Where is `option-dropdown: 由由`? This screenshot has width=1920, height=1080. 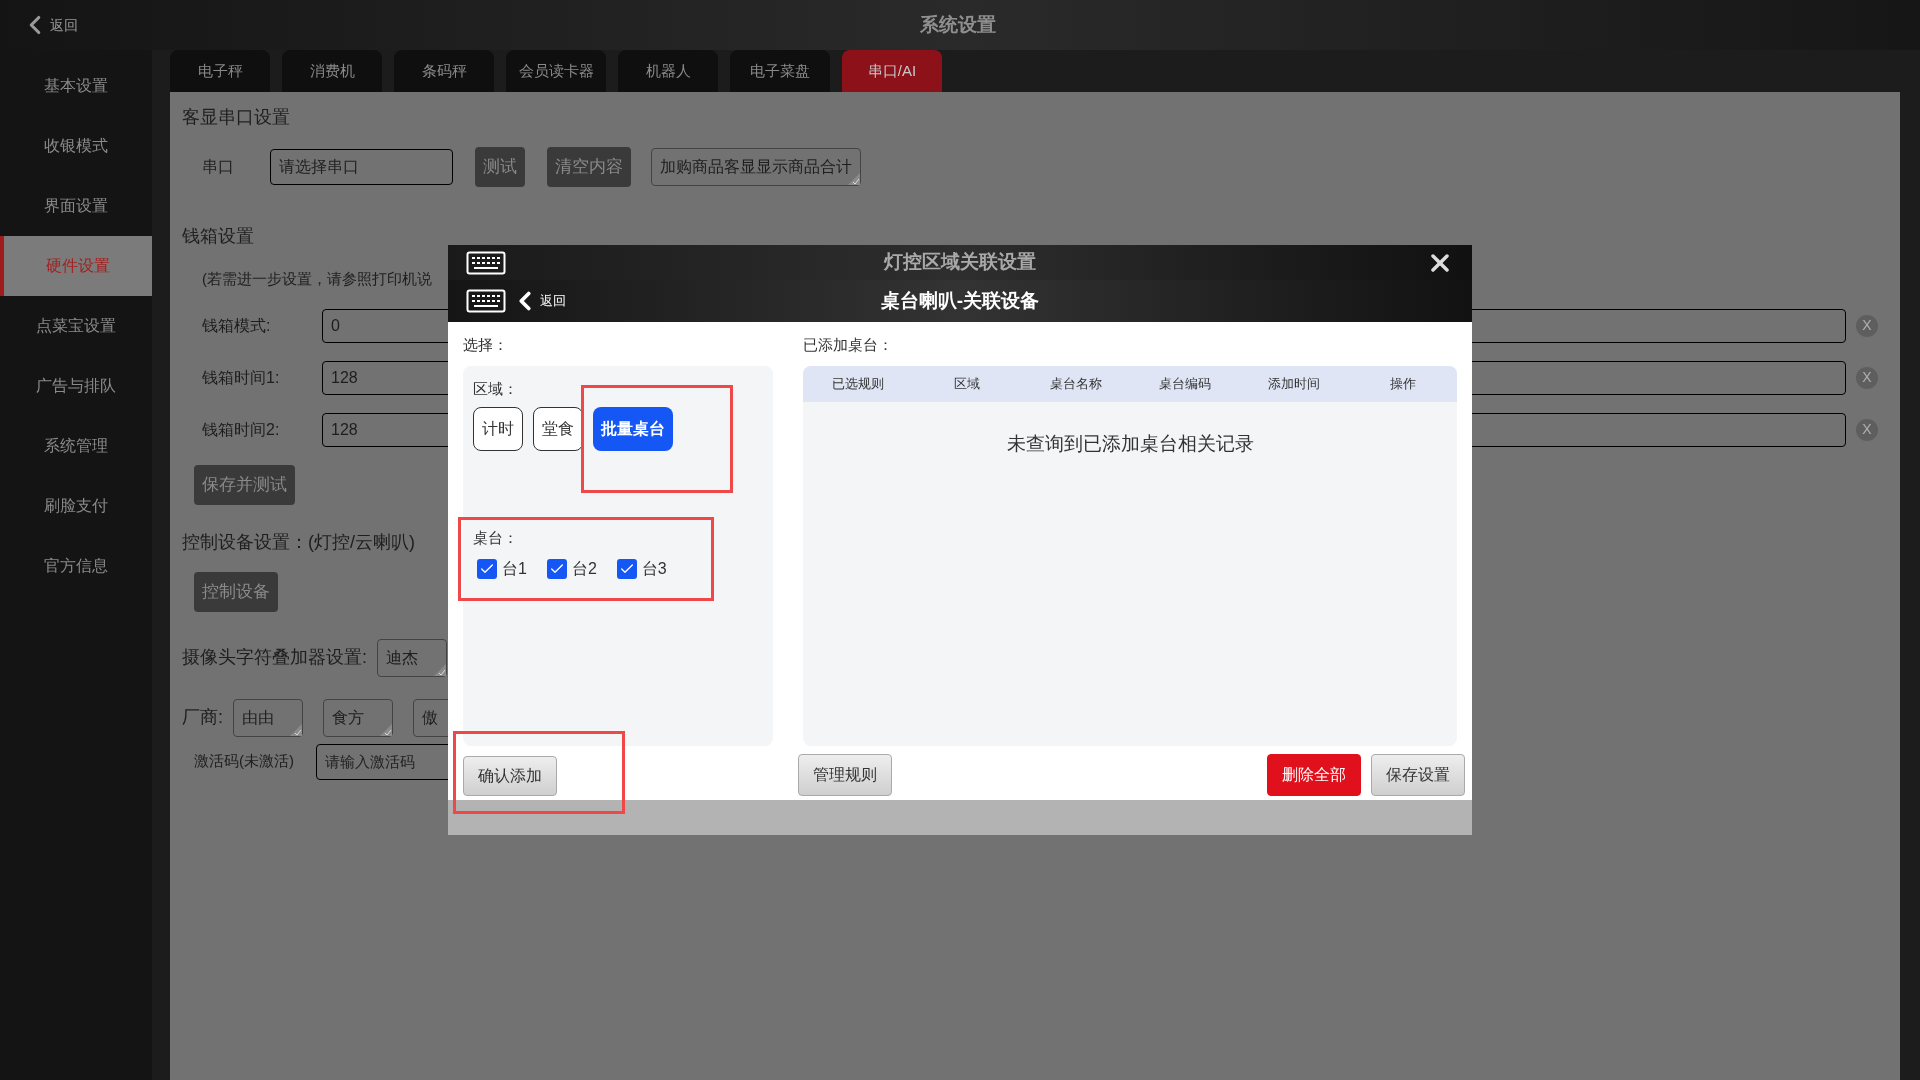
option-dropdown: 由由 is located at coordinates (268, 717).